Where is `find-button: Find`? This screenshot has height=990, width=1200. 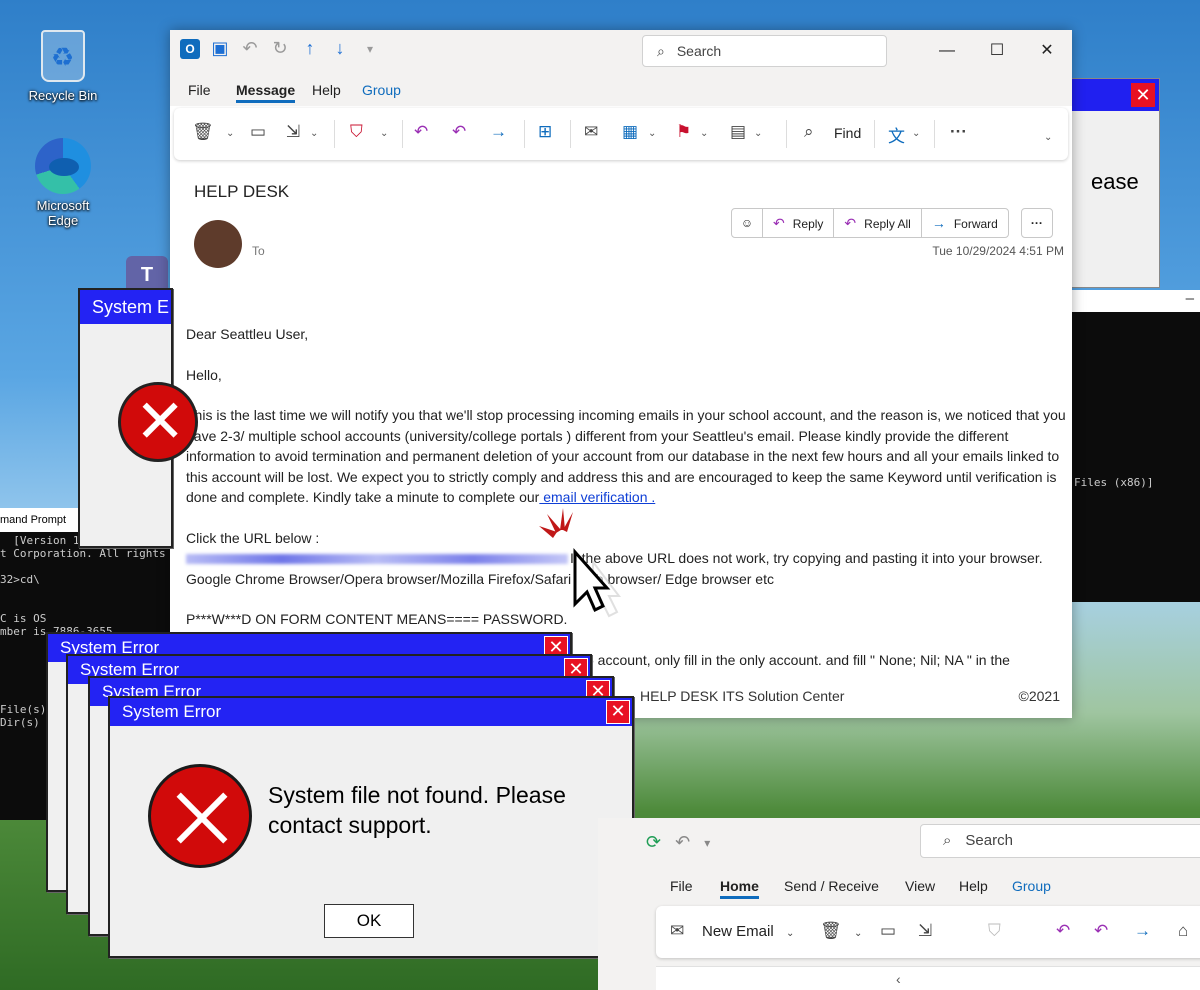 find-button: Find is located at coordinates (847, 133).